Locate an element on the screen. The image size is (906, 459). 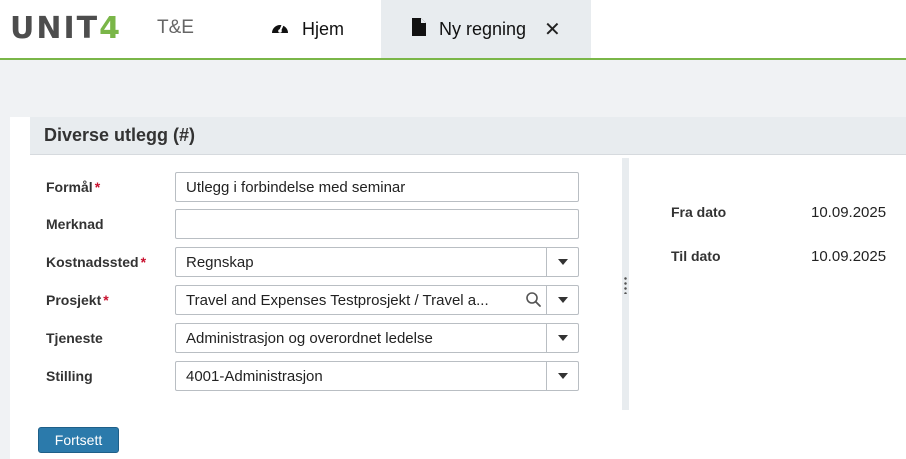
app-name: T&E is located at coordinates (175, 27).